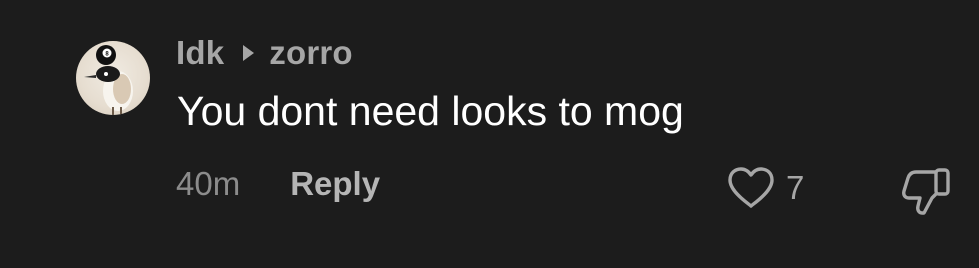  I want to click on like-button: 7, so click(765, 188).